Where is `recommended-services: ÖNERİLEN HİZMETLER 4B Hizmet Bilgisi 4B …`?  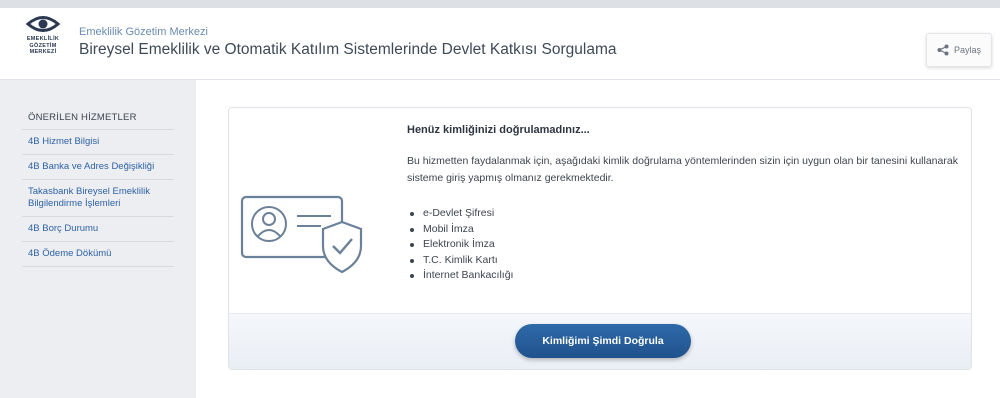 recommended-services: ÖNERİLEN HİZMETLER 4B Hizmet Bilgisi 4B … is located at coordinates (98, 187).